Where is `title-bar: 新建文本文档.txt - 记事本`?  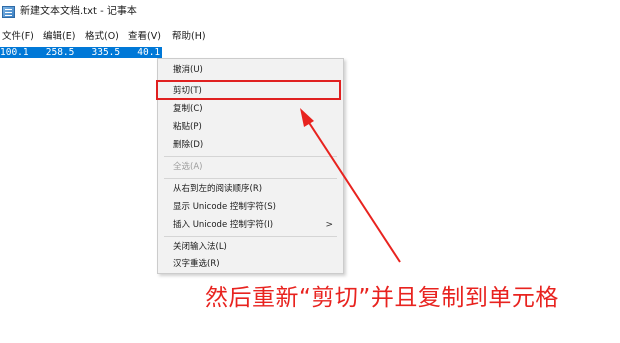 title-bar: 新建文本文档.txt - 记事本 is located at coordinates (310, 12).